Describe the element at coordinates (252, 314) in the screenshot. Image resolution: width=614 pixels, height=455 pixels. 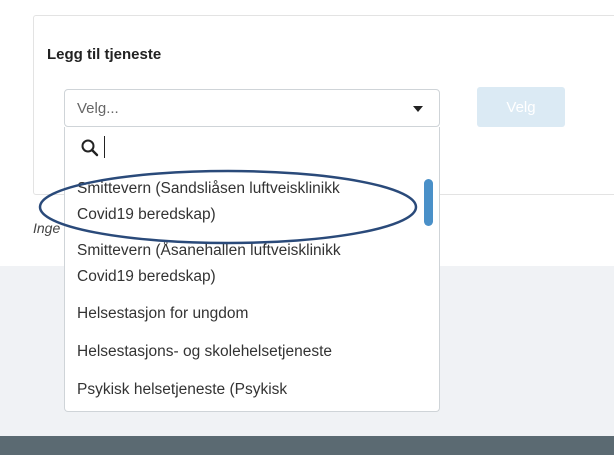
I see `option-helsestasjon-for-ungdom: Helsestasjon for ungdom` at that location.